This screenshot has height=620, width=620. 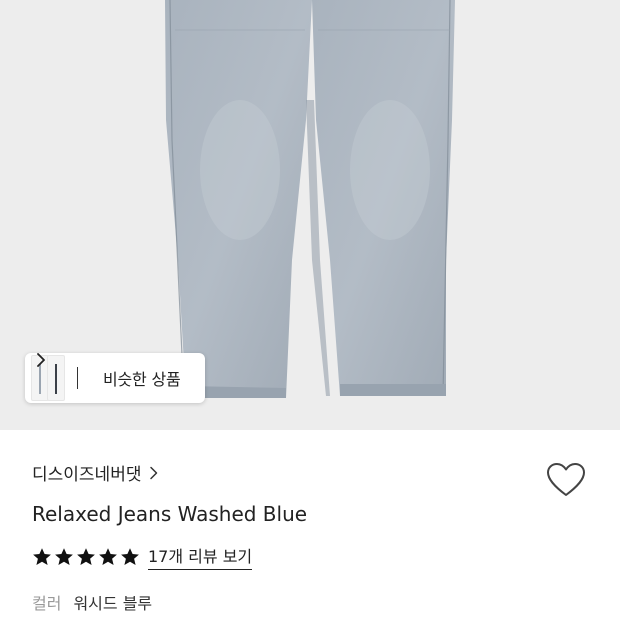 What do you see at coordinates (47, 603) in the screenshot?
I see `color-label: 컬러` at bounding box center [47, 603].